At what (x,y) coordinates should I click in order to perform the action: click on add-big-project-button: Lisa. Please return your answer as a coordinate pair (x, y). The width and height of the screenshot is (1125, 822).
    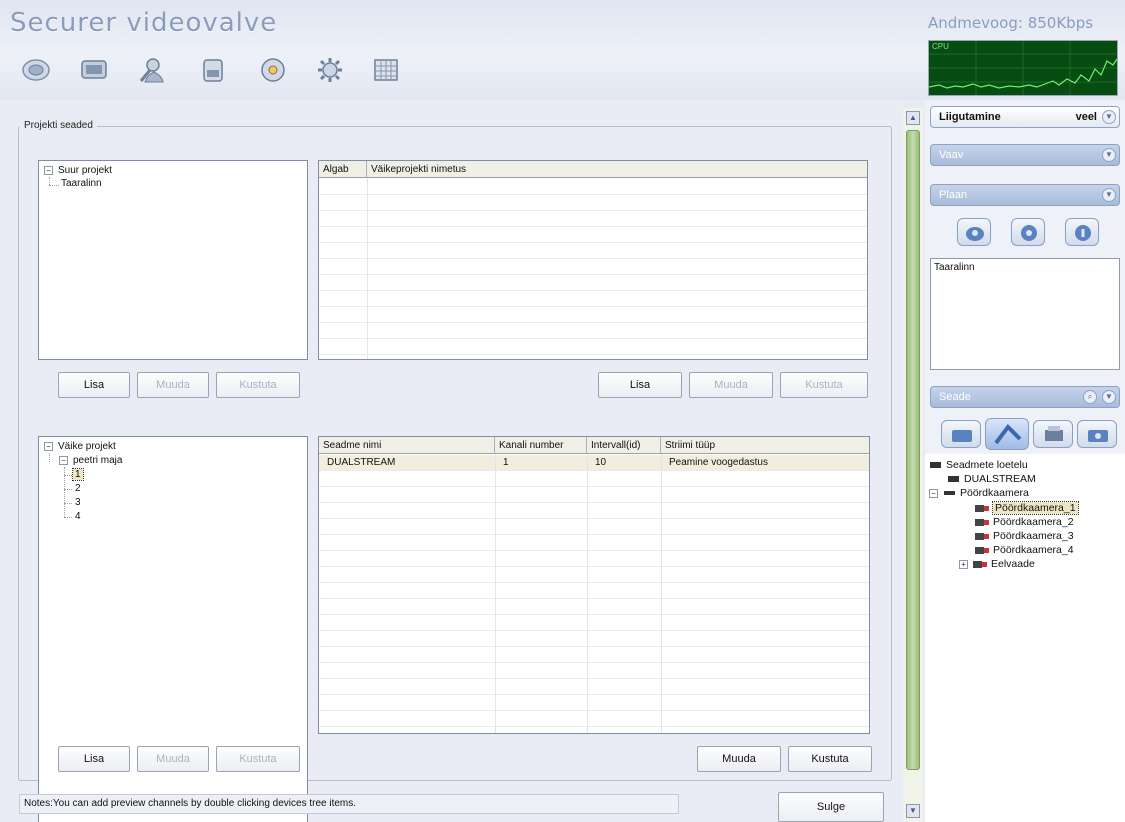
    Looking at the image, I should click on (94, 385).